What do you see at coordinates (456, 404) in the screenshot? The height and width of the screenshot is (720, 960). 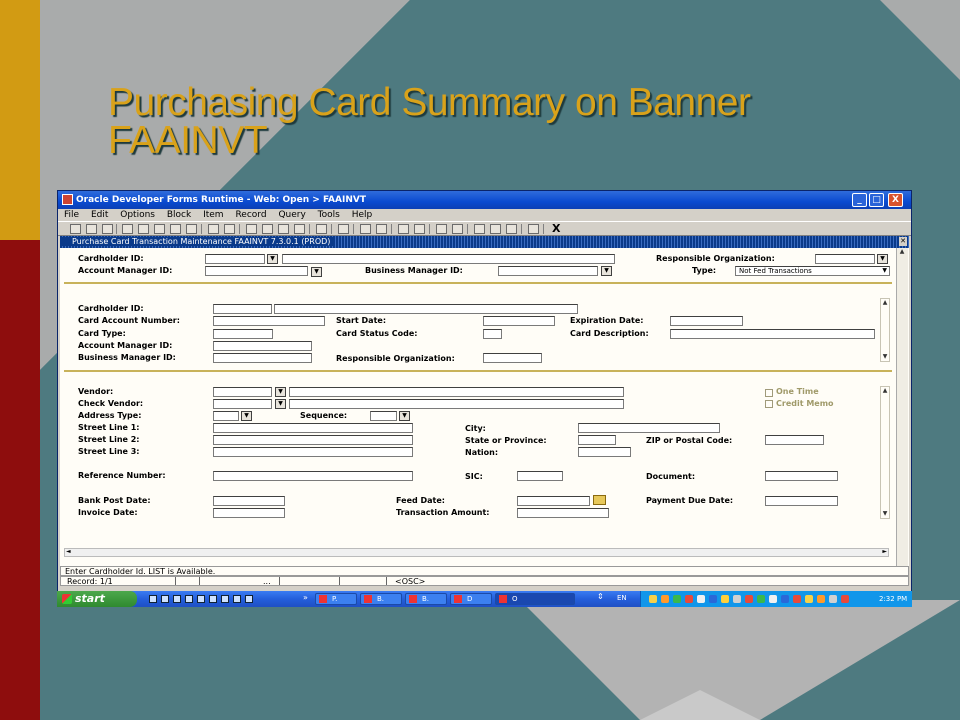 I see `check-vendor-name-field` at bounding box center [456, 404].